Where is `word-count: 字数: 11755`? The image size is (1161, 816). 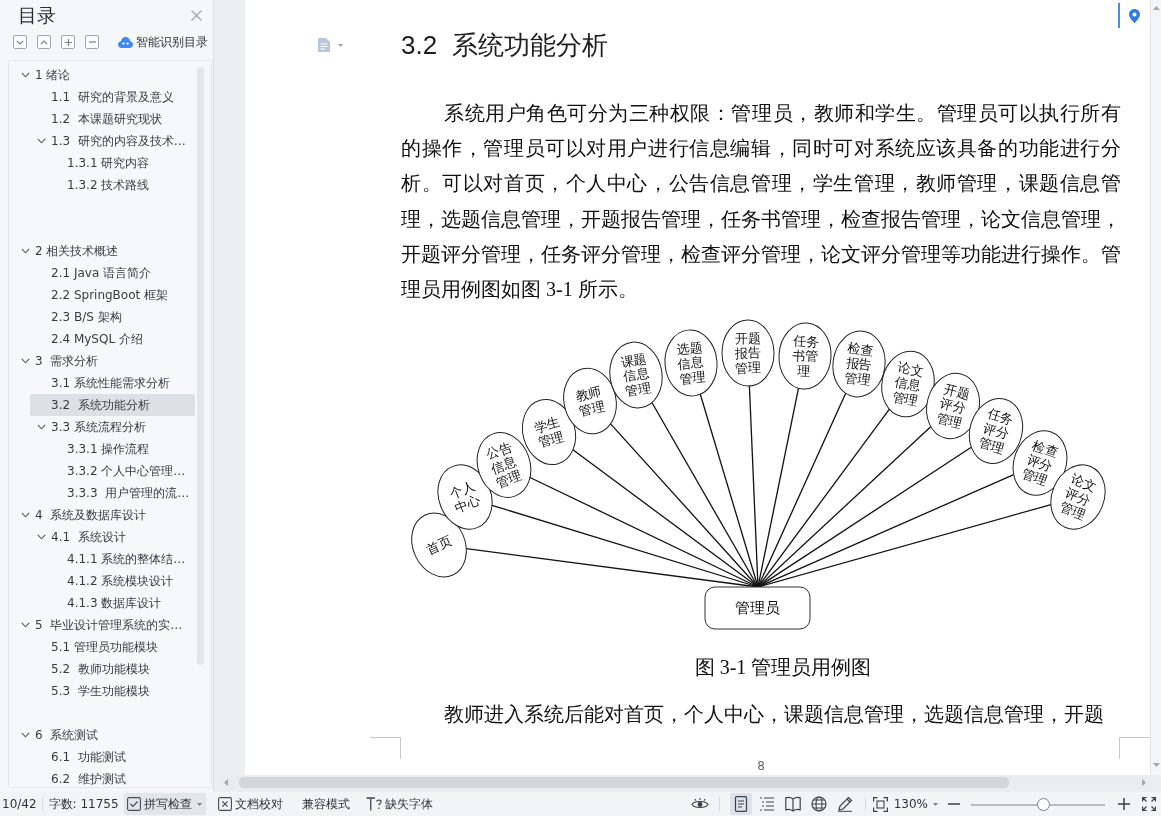 word-count: 字数: 11755 is located at coordinates (83, 804).